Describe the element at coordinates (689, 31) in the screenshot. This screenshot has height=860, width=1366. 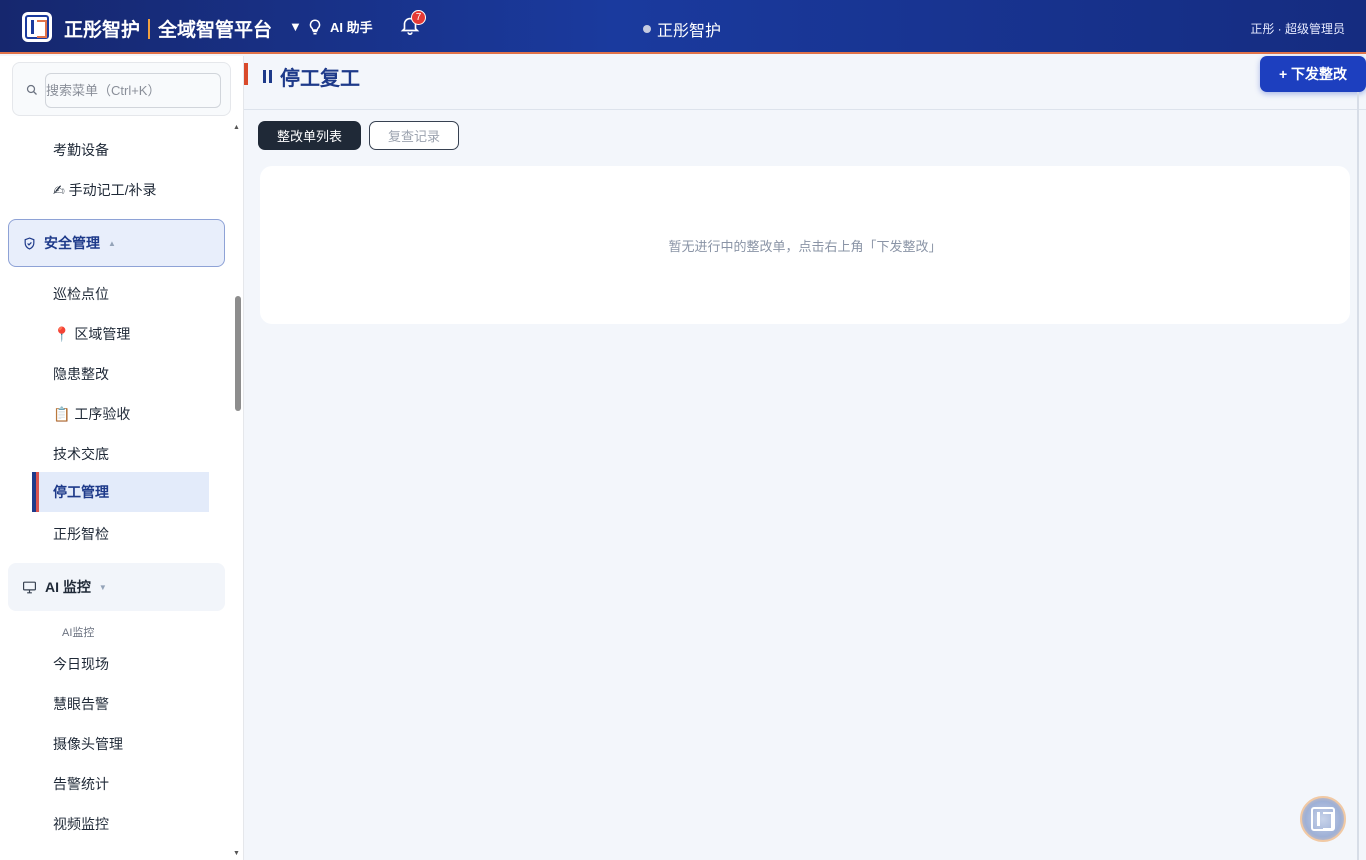
I see `center-title-text: 正彤智护` at that location.